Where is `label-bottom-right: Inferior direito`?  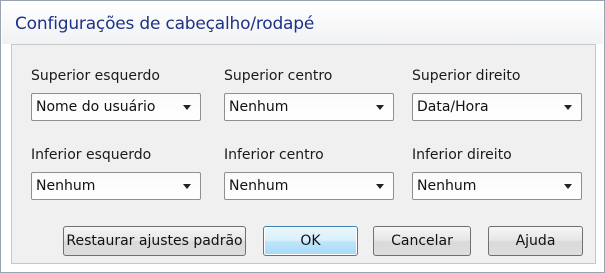 label-bottom-right: Inferior direito is located at coordinates (462, 155).